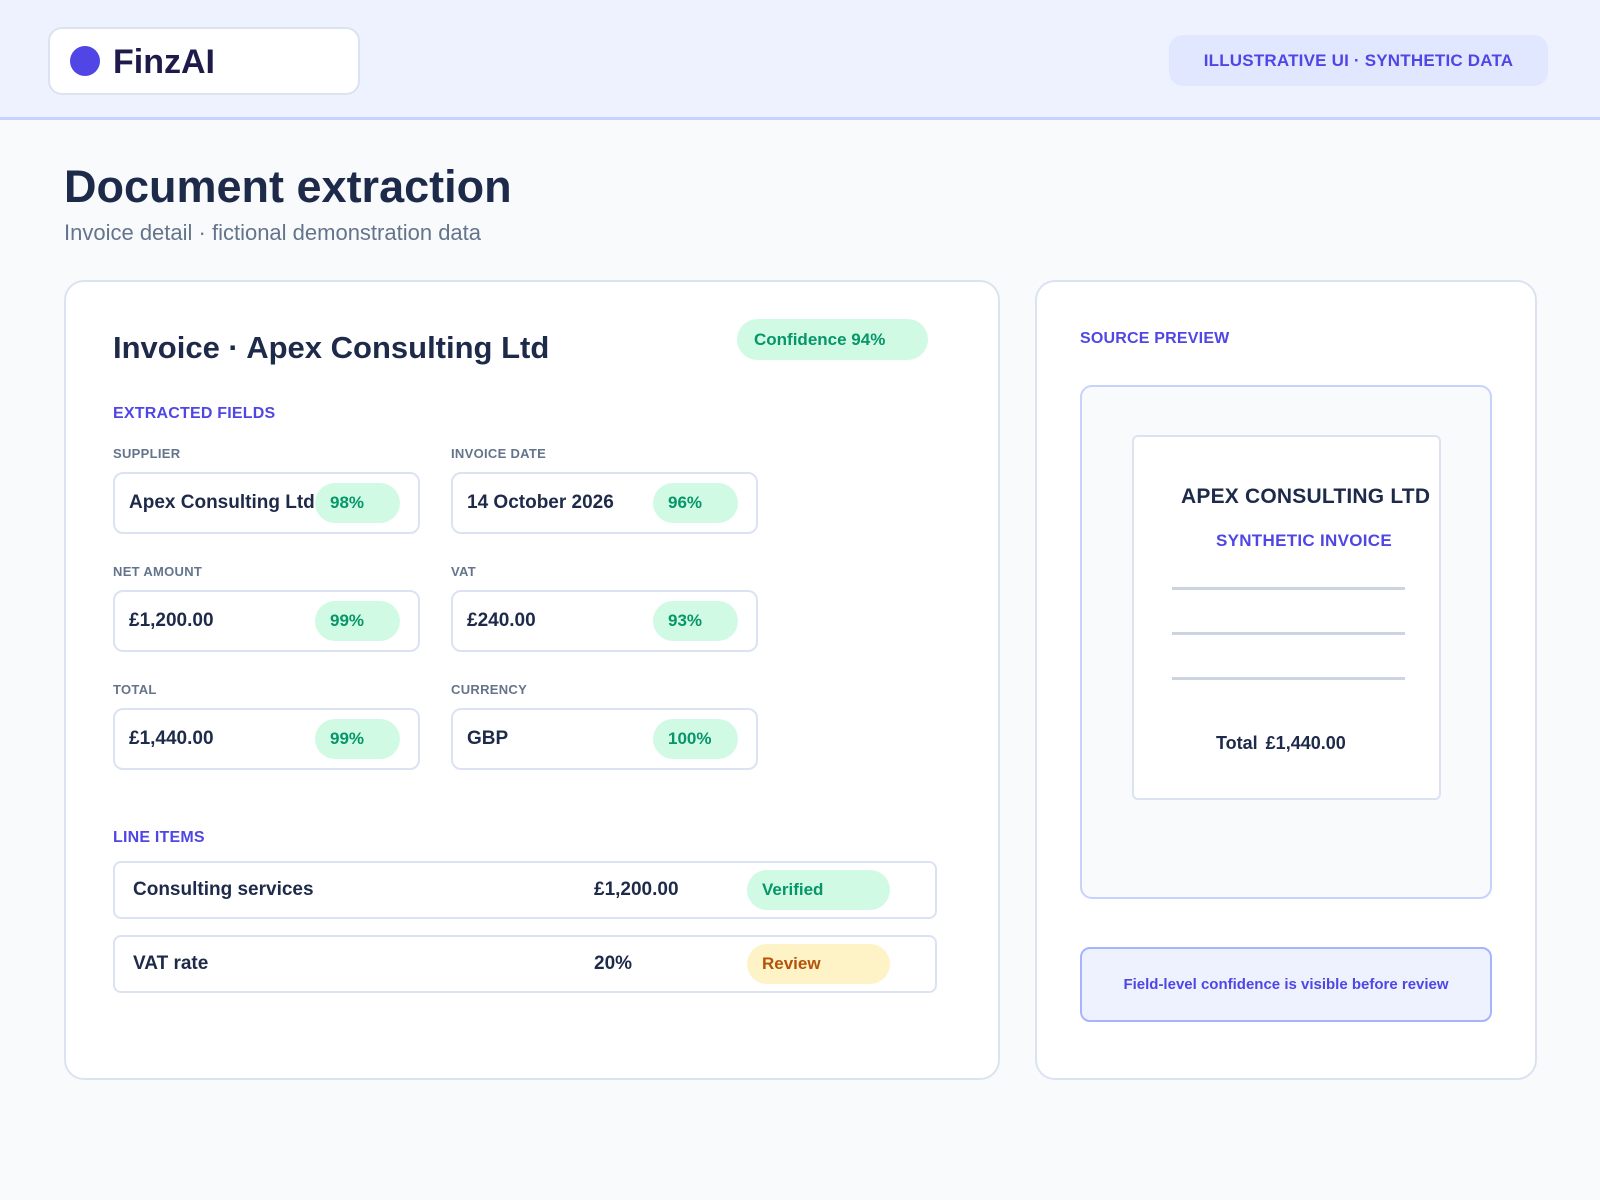 This screenshot has width=1600, height=1200. Describe the element at coordinates (331, 347) in the screenshot. I see `invoice-title: Invoice · Apex Consulting Ltd` at that location.